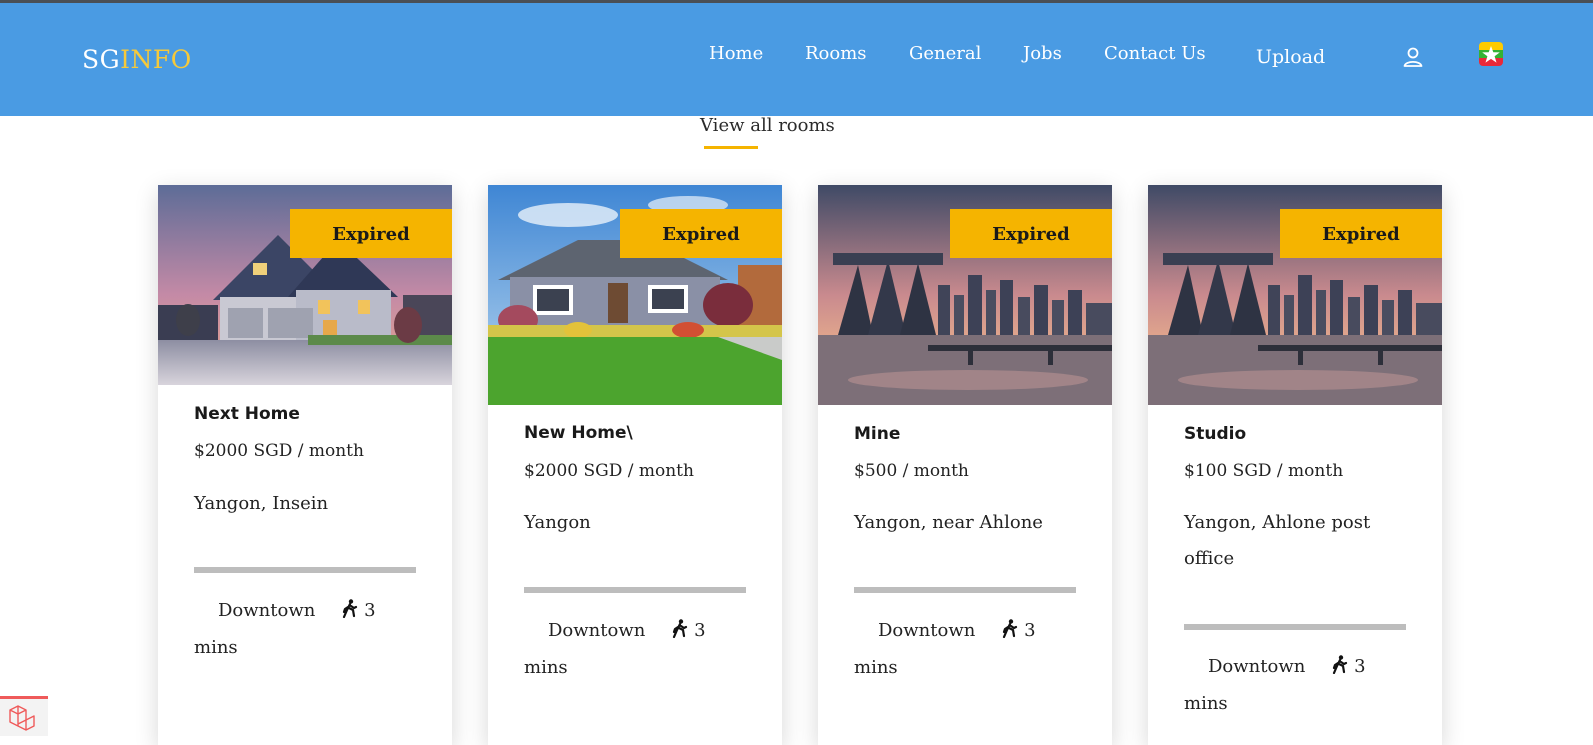 Image resolution: width=1593 pixels, height=745 pixels. Describe the element at coordinates (1277, 540) in the screenshot. I see `room-location: Yangon, Ahlone post office` at that location.